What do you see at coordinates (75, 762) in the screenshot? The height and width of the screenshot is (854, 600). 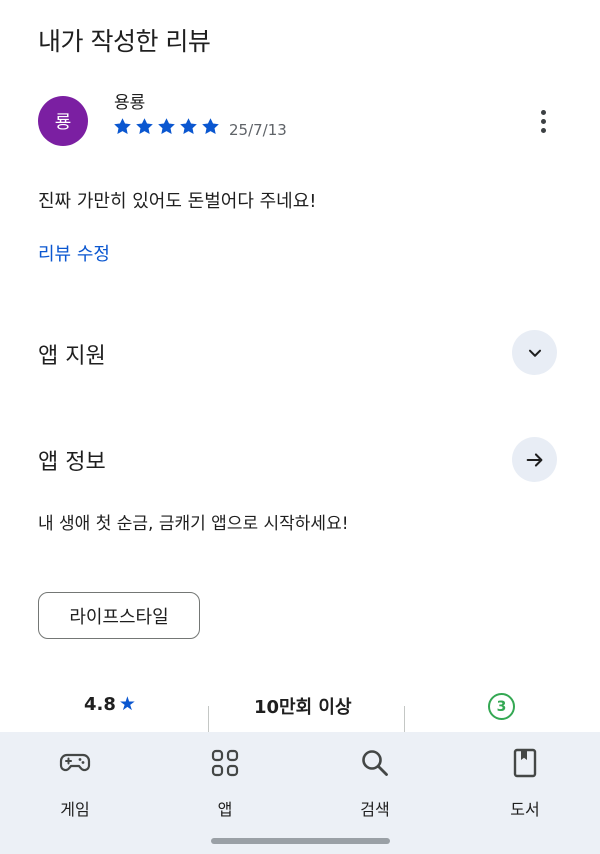 I see `gamepad-icon` at bounding box center [75, 762].